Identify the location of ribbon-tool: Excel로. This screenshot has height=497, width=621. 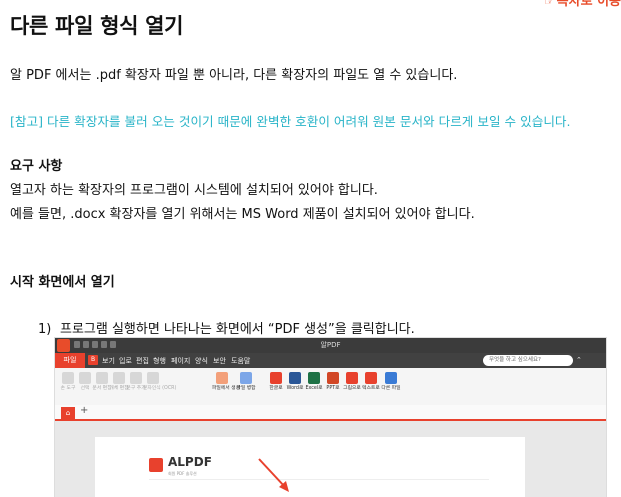
(314, 381).